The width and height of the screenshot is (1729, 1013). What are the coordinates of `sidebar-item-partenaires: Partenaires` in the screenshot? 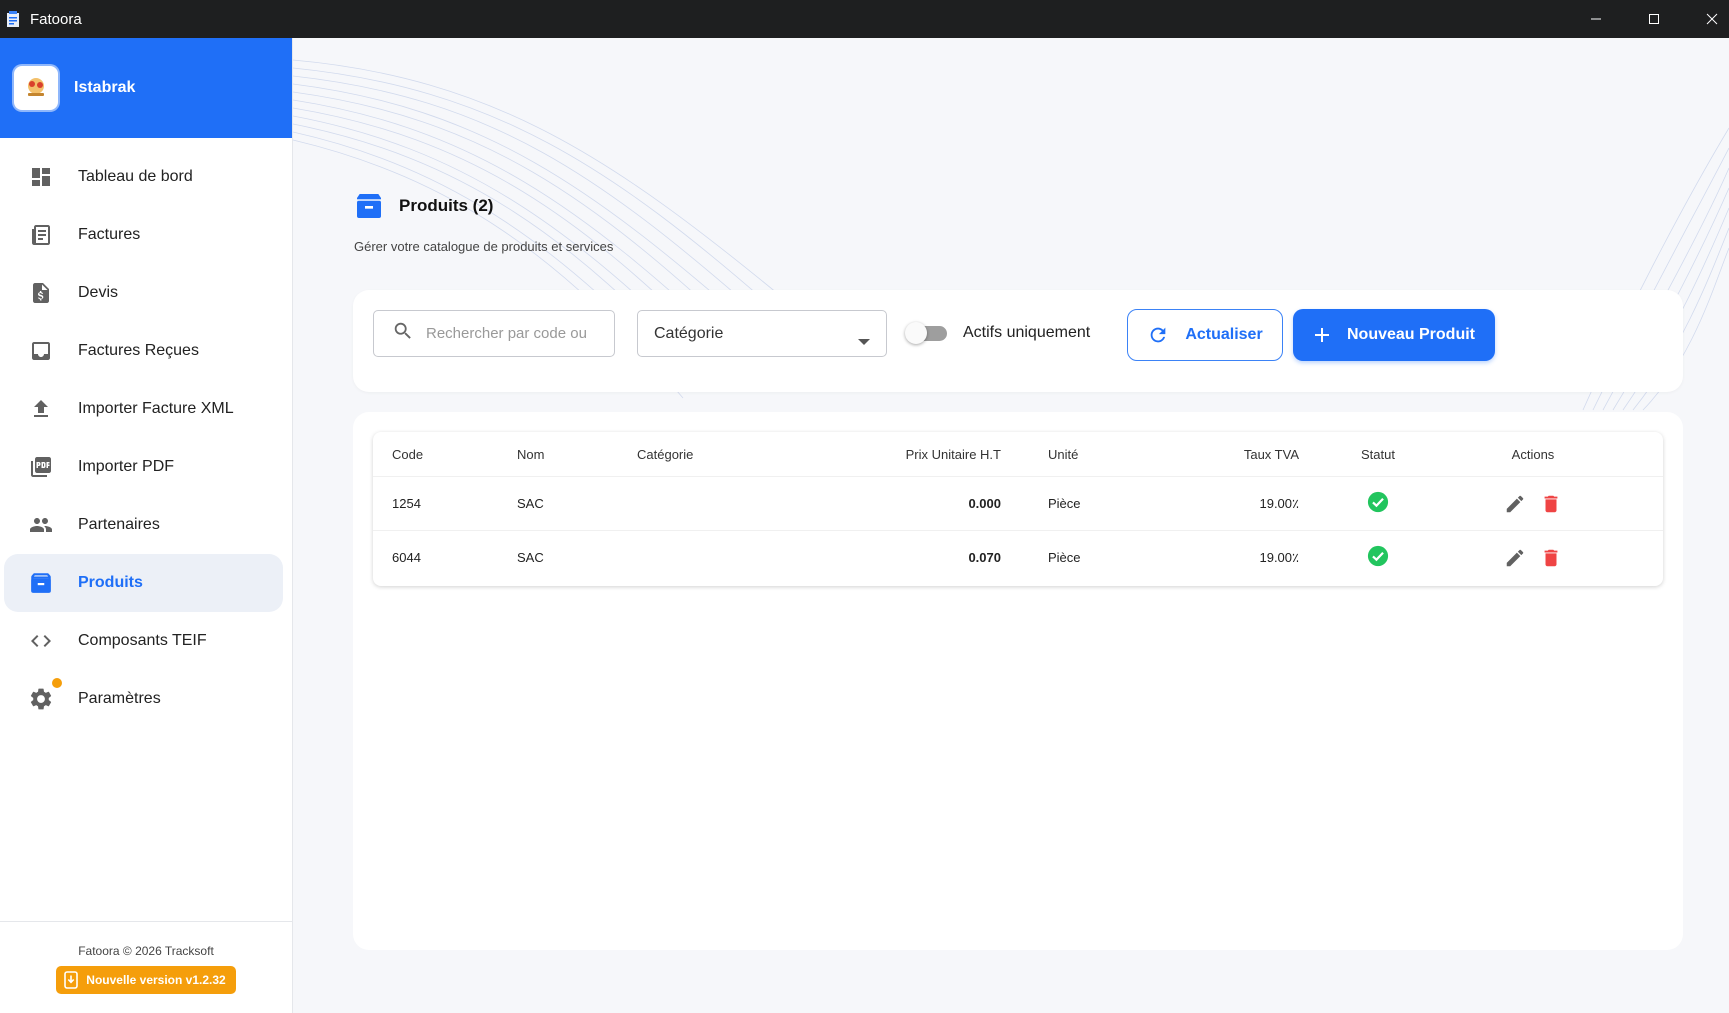 It's located at (146, 525).